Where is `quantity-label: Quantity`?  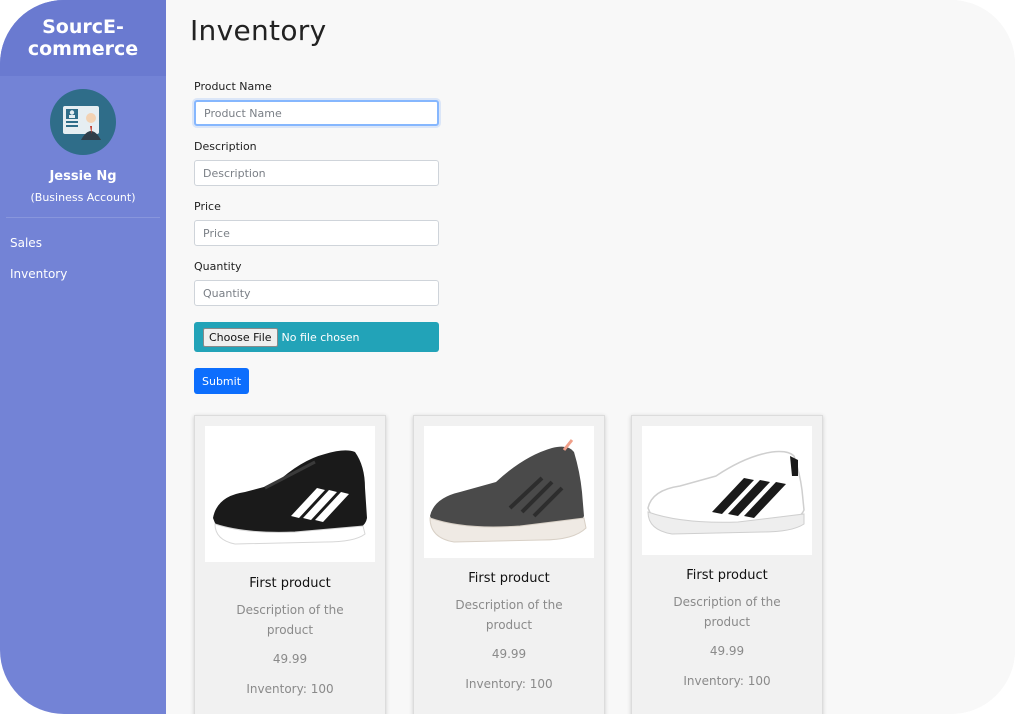 quantity-label: Quantity is located at coordinates (218, 266).